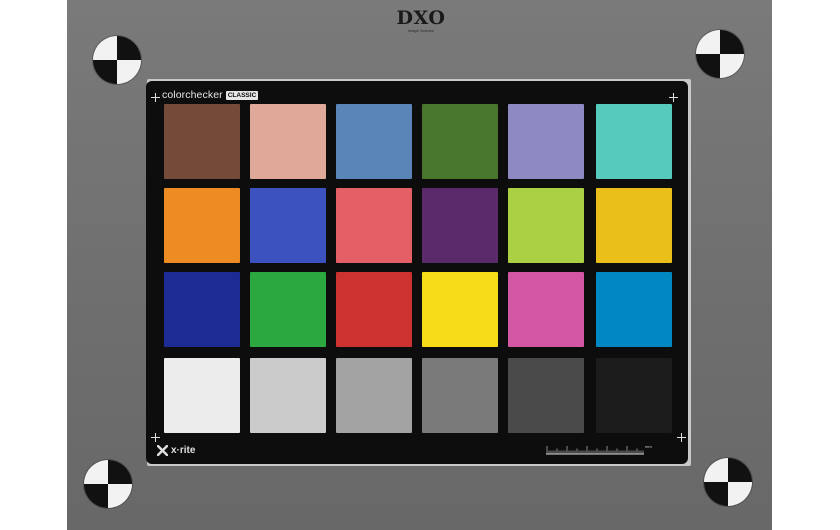 The height and width of the screenshot is (530, 840). What do you see at coordinates (728, 482) in the screenshot?
I see `registration-target-bottom-right` at bounding box center [728, 482].